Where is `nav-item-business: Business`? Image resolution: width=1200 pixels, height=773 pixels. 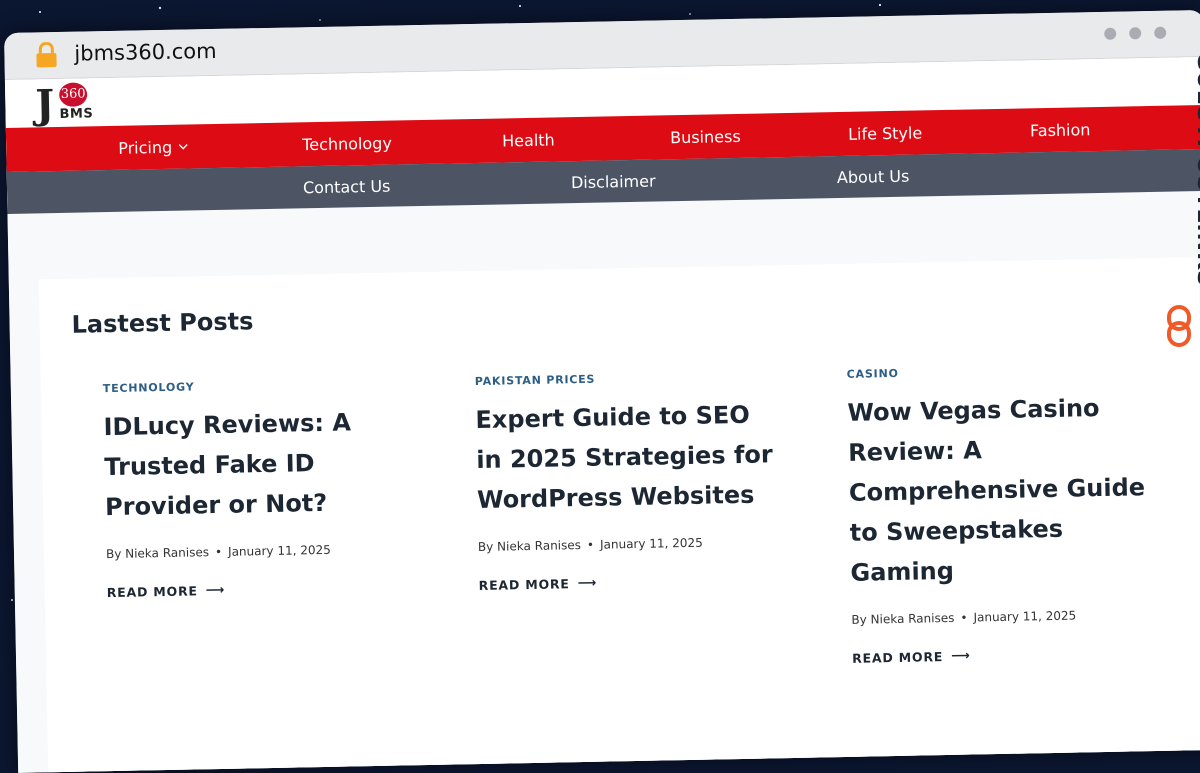 nav-item-business: Business is located at coordinates (705, 136).